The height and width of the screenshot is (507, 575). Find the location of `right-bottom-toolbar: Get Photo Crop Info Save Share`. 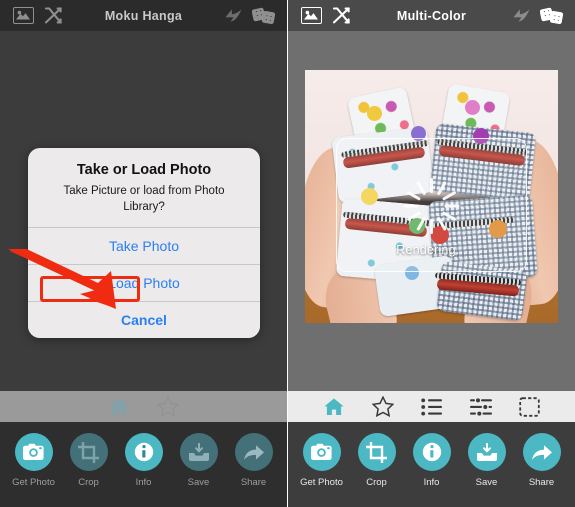

right-bottom-toolbar: Get Photo Crop Info Save Share is located at coordinates (431, 464).